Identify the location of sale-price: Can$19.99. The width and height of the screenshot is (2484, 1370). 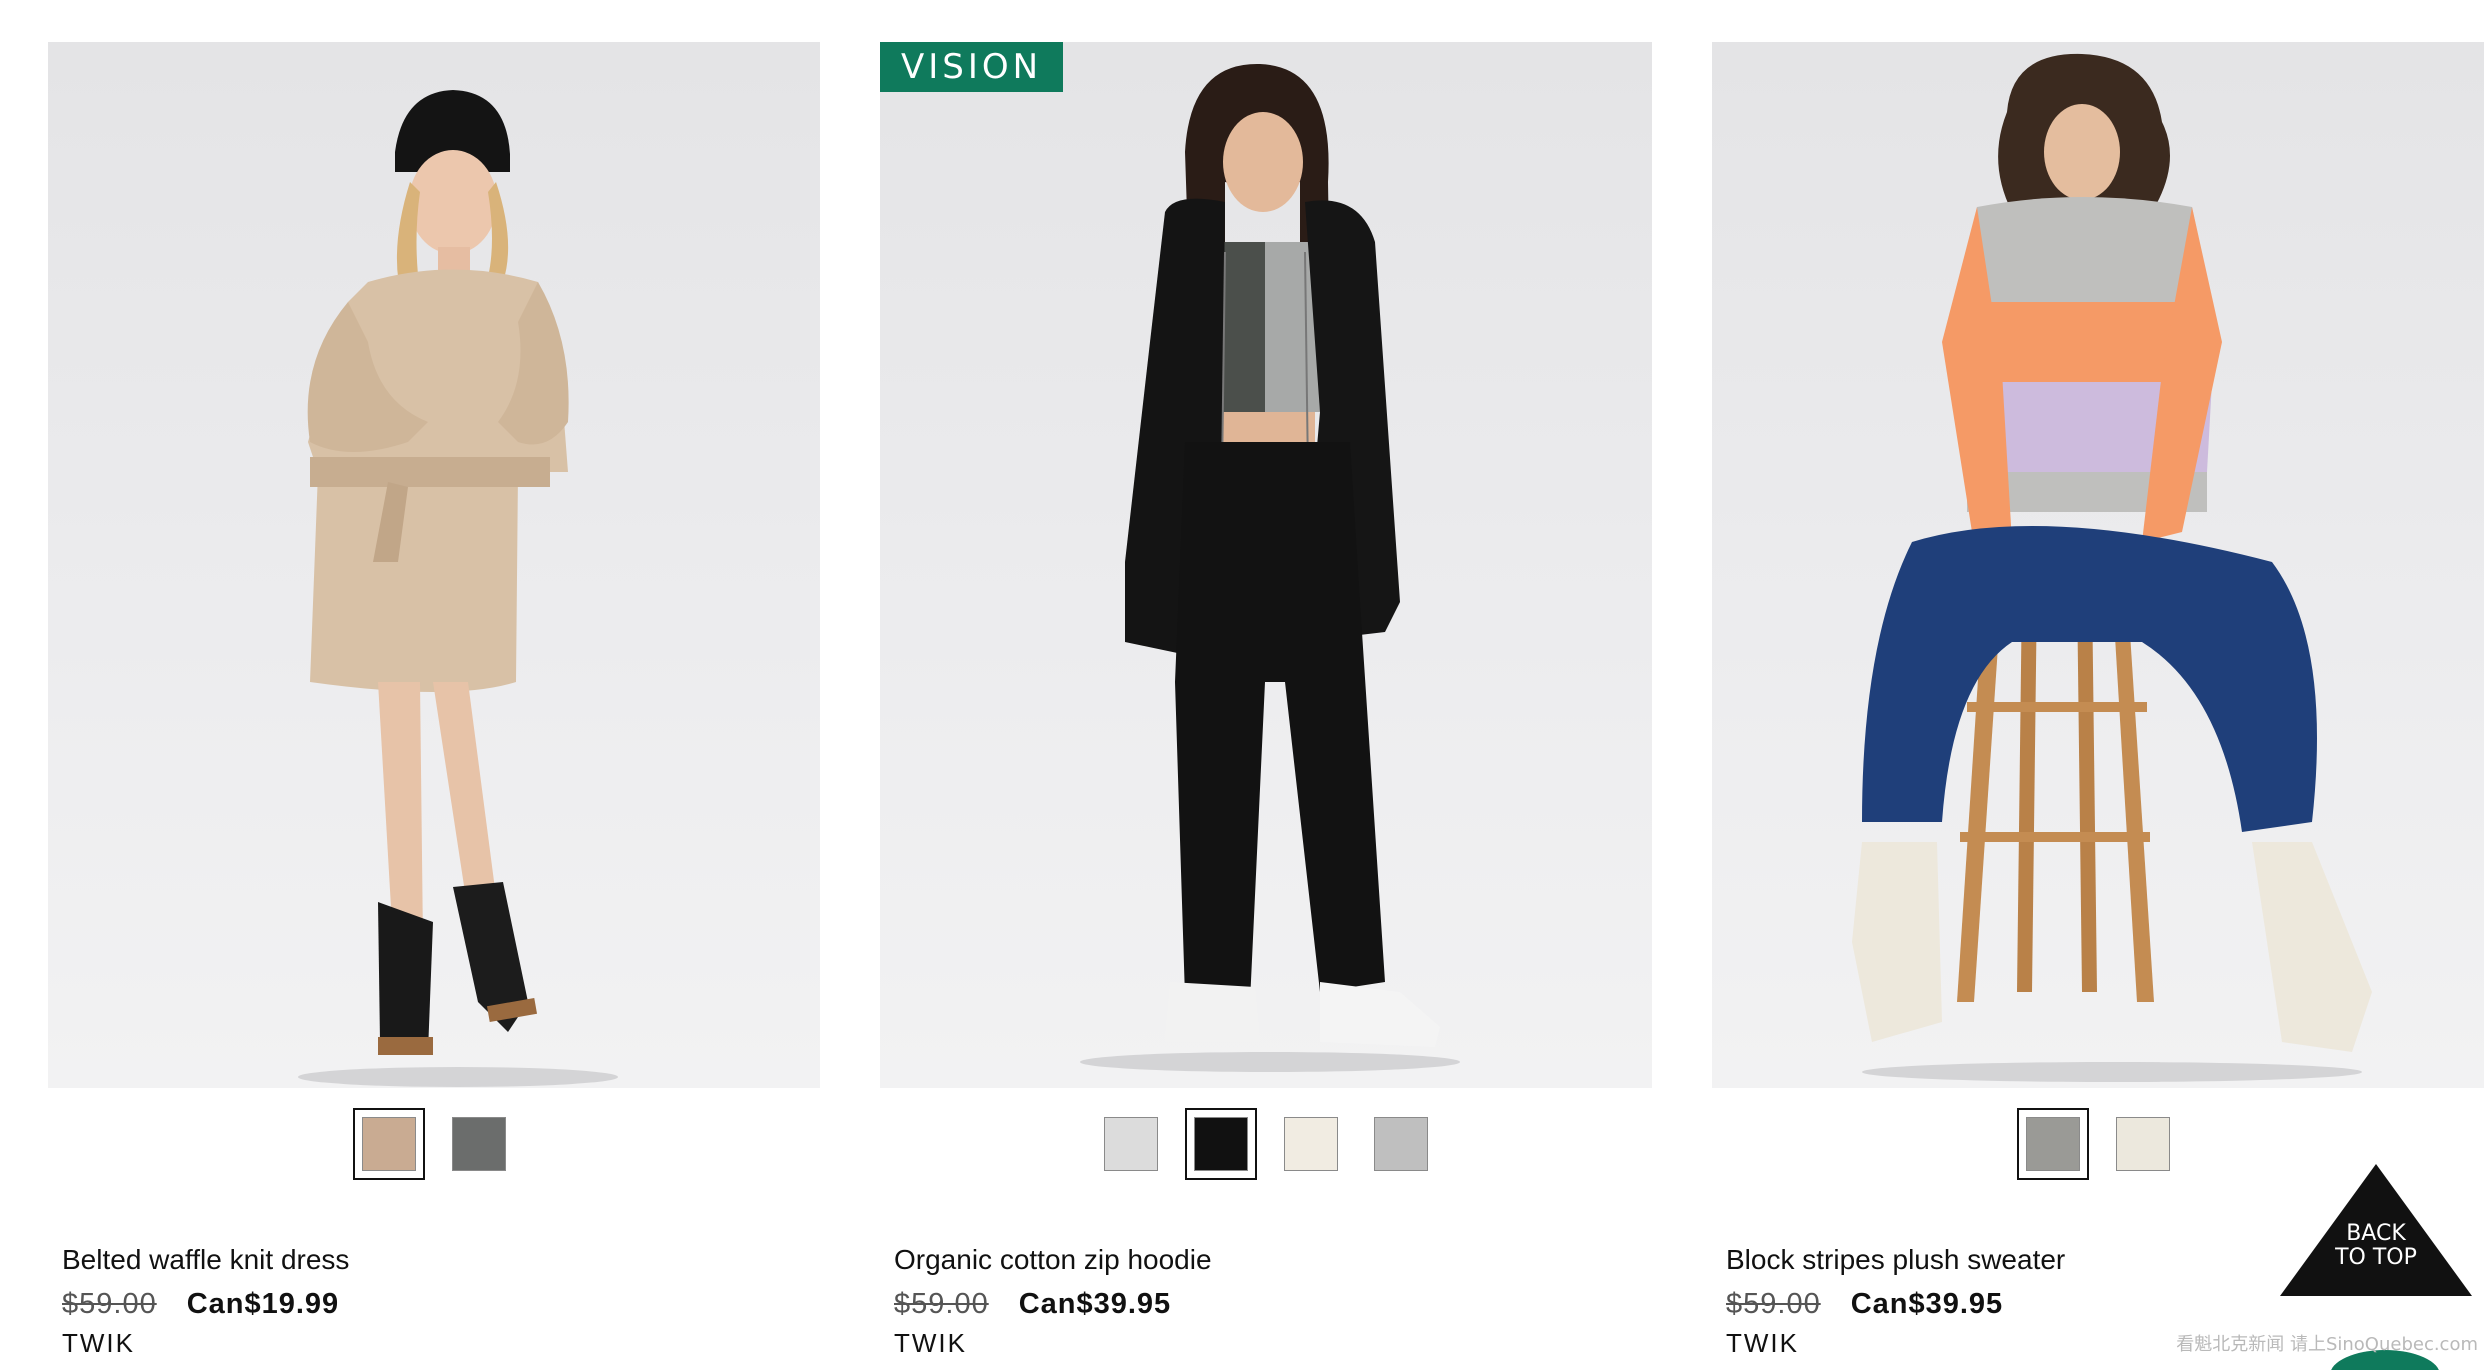
(263, 1304).